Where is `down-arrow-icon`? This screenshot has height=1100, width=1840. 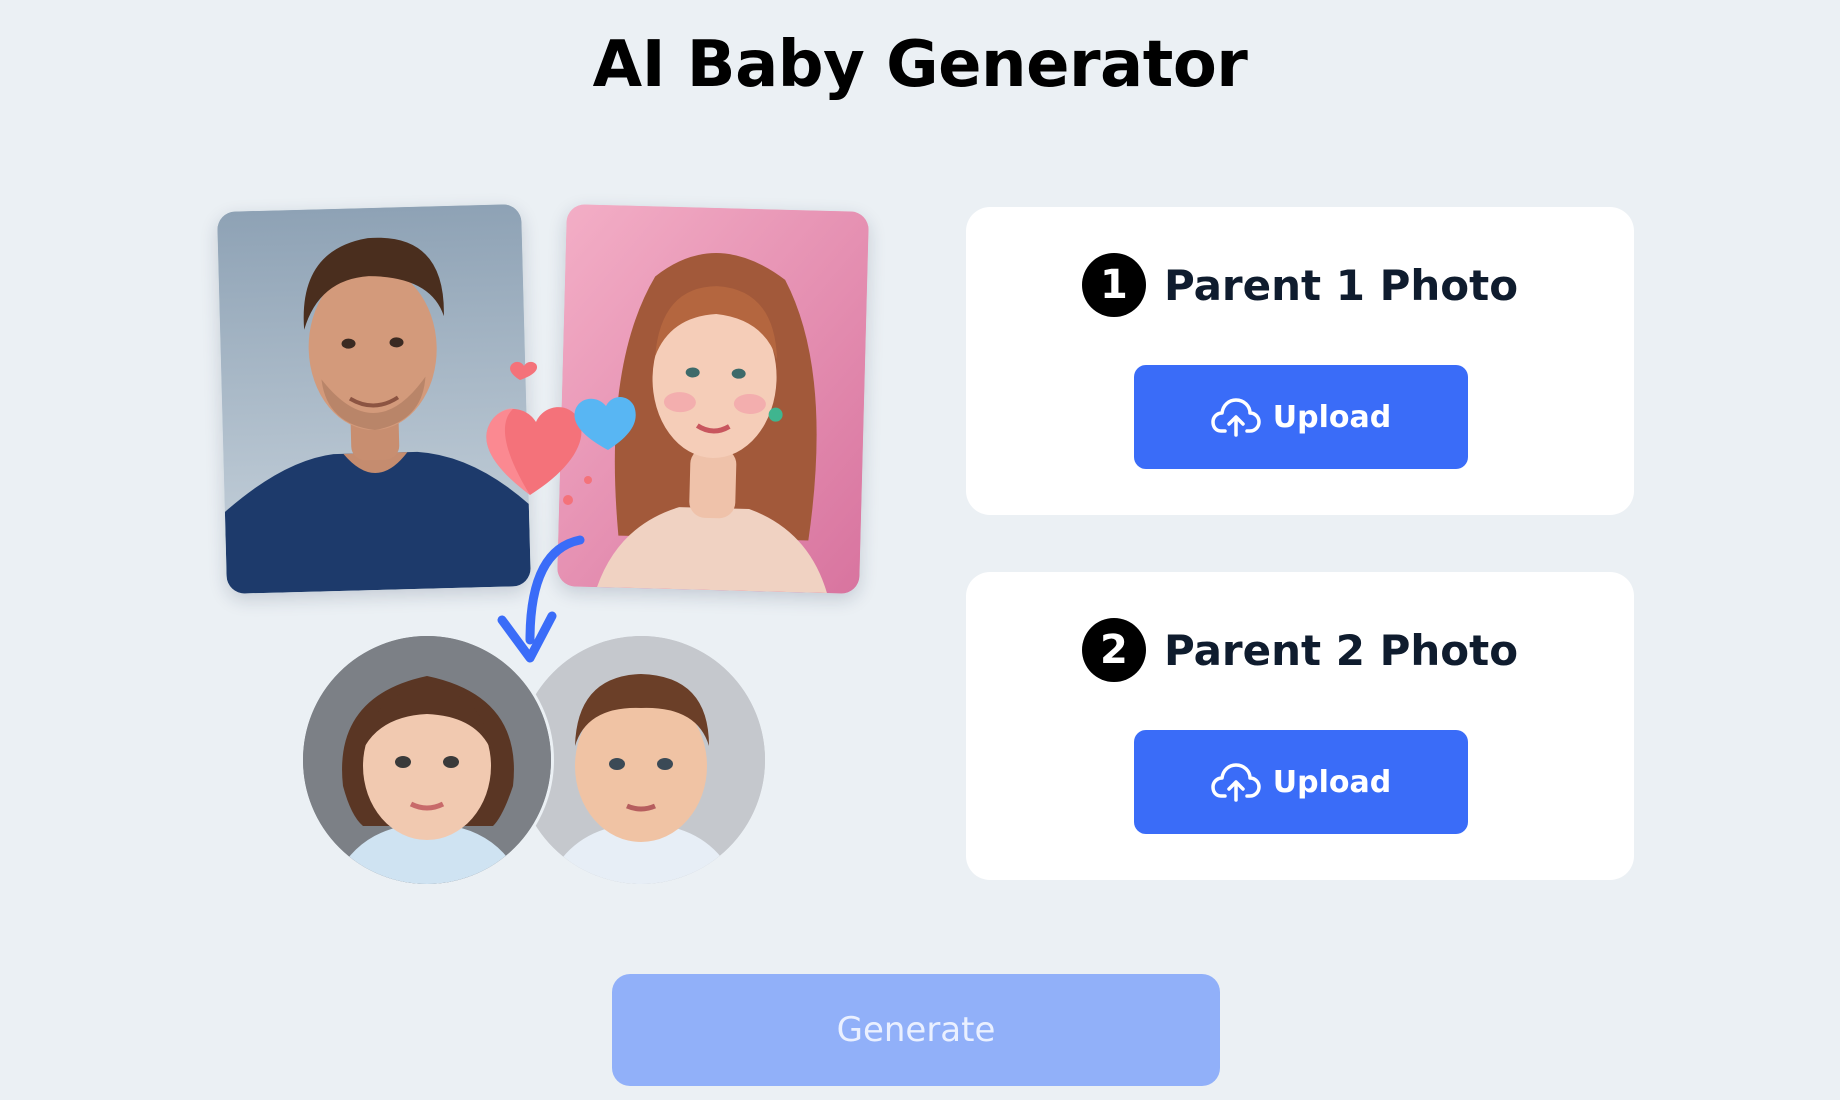 down-arrow-icon is located at coordinates (541, 599).